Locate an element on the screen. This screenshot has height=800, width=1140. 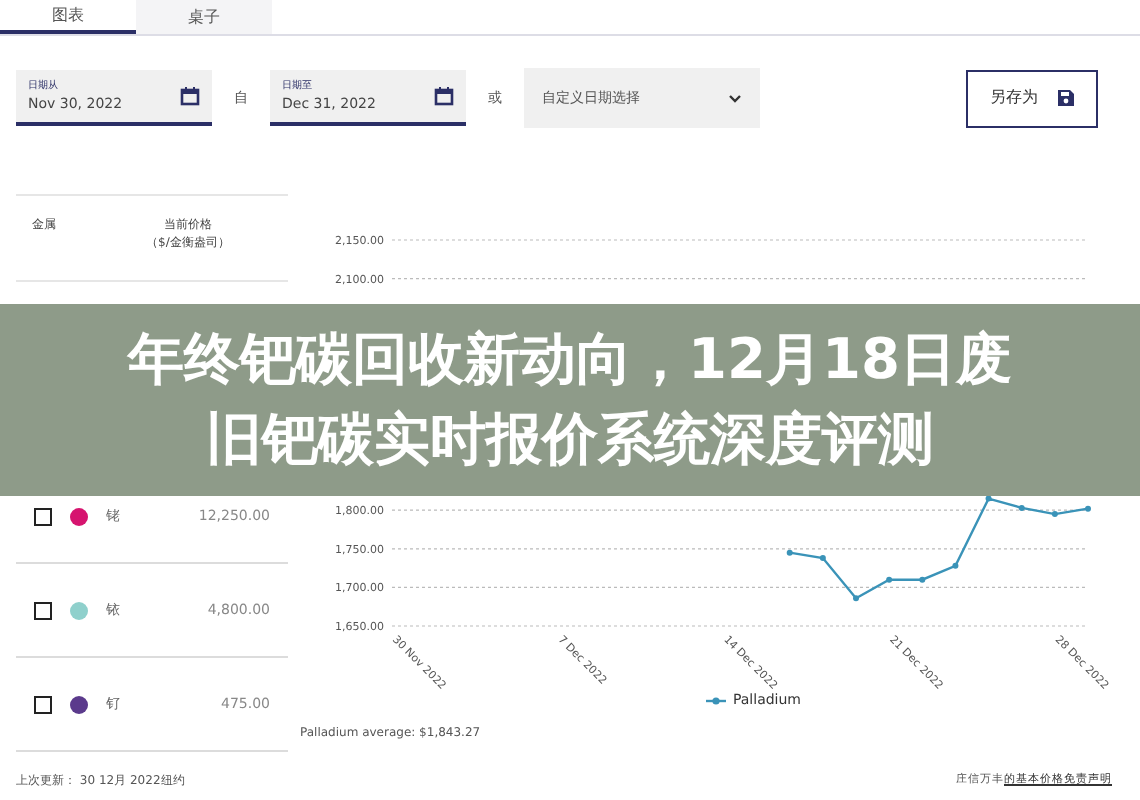
legend-line-icon is located at coordinates (716, 700).